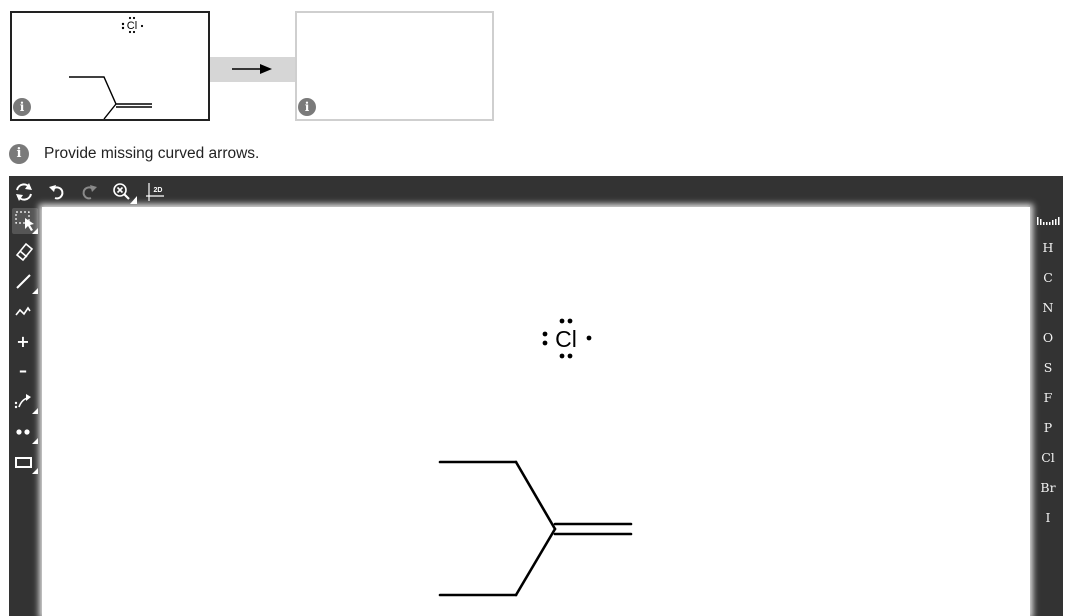  I want to click on product-panel: i, so click(394, 66).